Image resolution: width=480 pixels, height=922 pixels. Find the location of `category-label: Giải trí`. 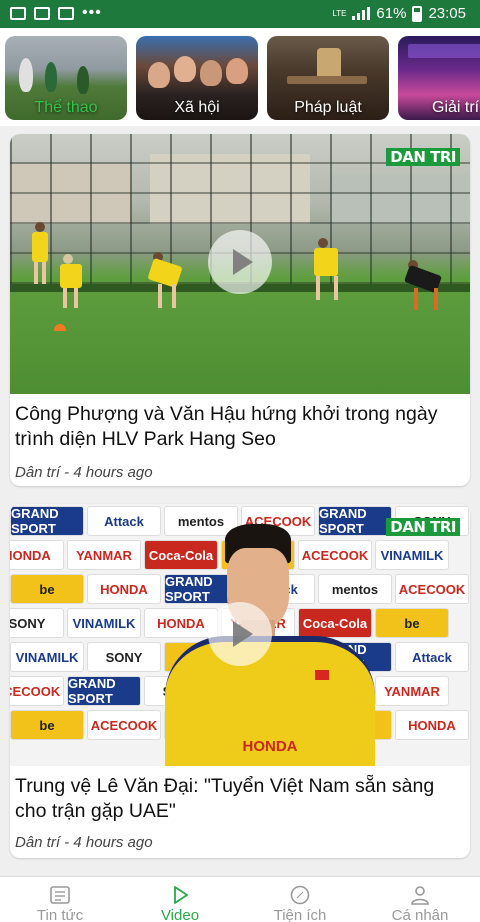

category-label: Giải trí is located at coordinates (456, 107).